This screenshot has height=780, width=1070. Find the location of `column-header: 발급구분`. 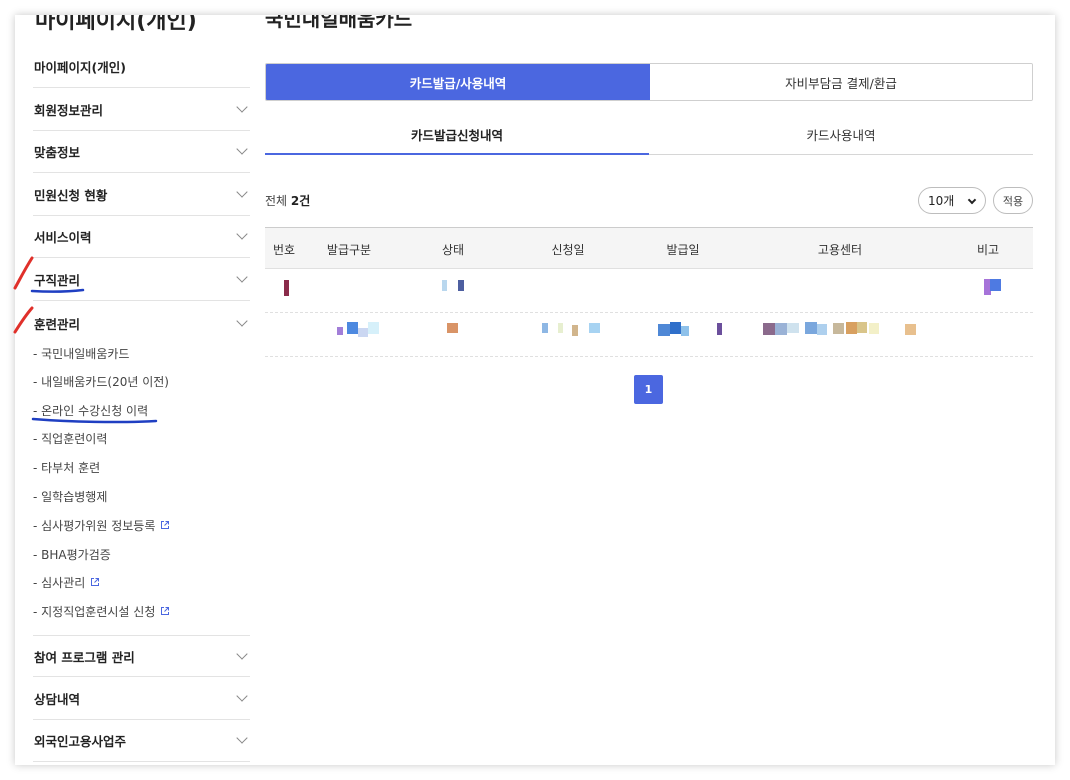

column-header: 발급구분 is located at coordinates (349, 249).